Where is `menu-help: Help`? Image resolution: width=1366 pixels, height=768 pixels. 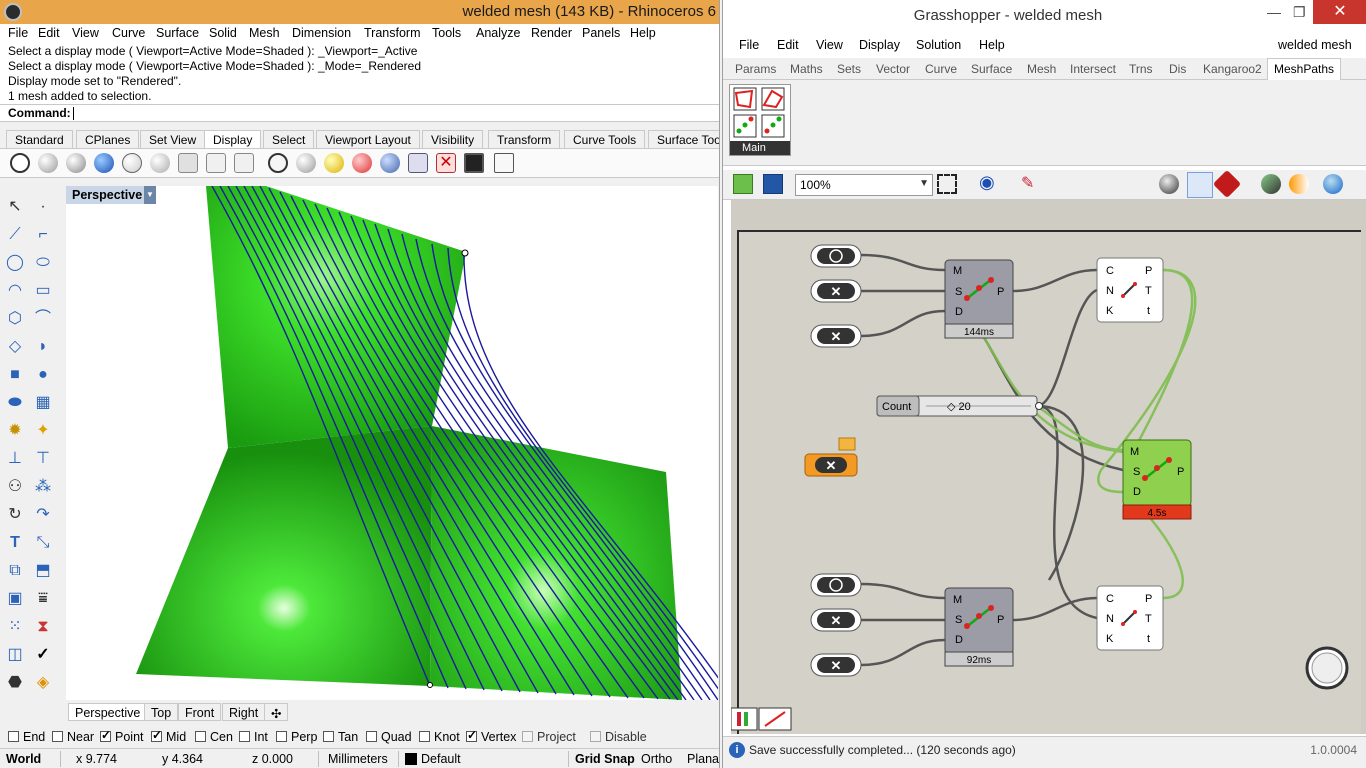 menu-help: Help is located at coordinates (643, 33).